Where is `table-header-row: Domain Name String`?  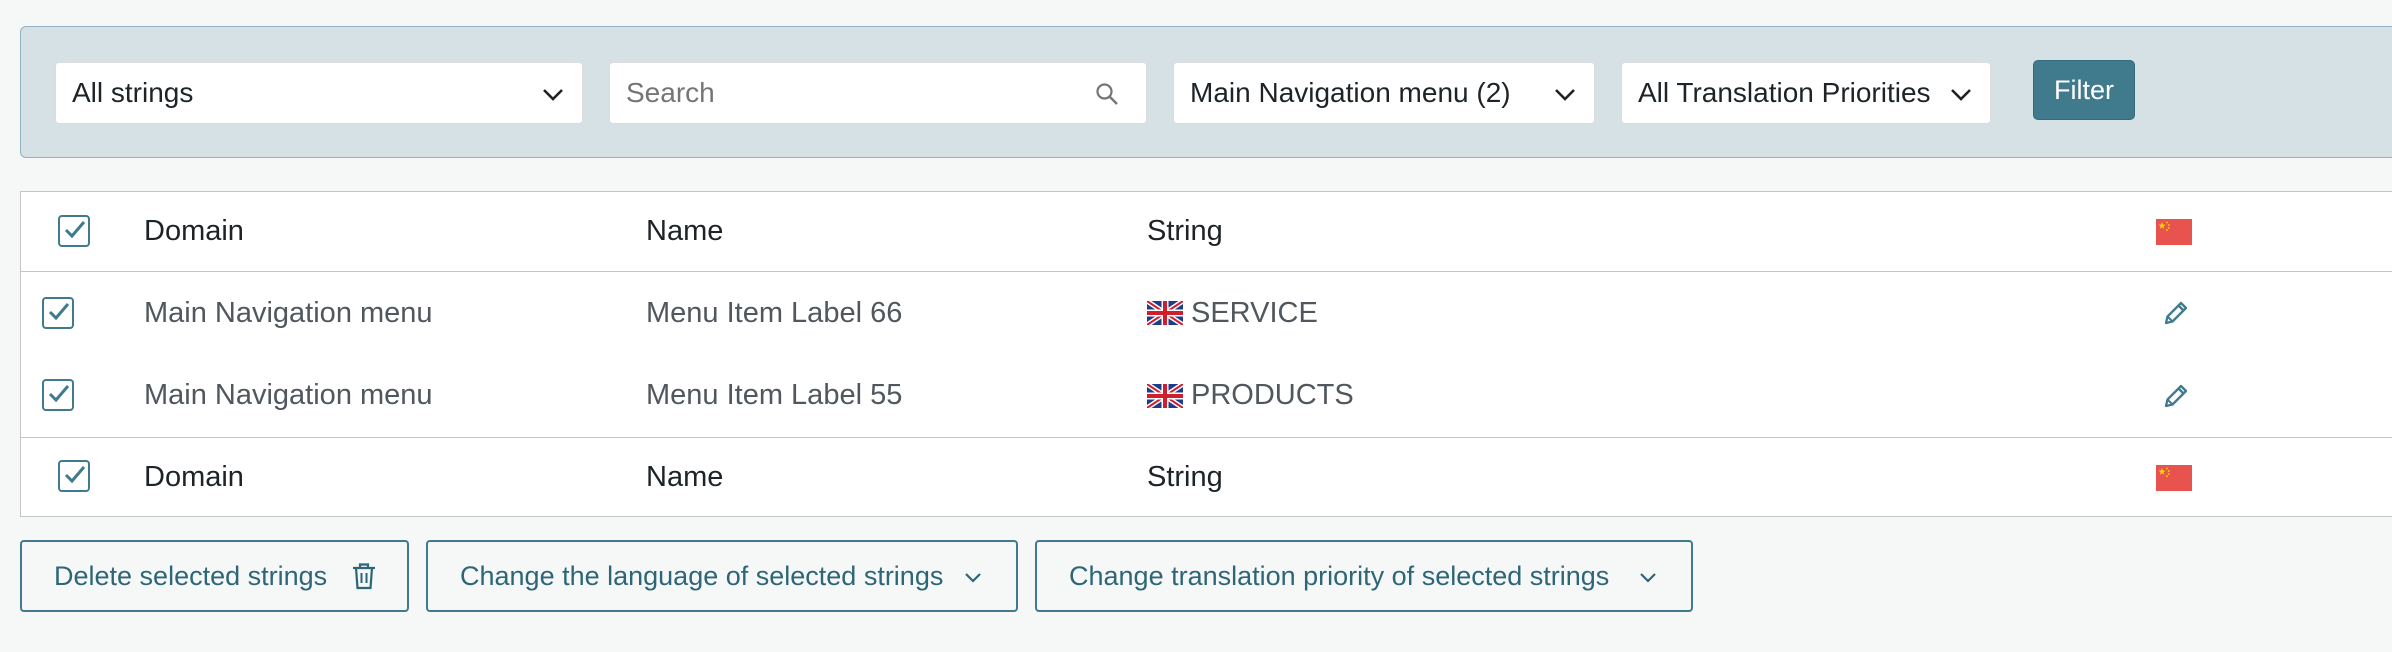 table-header-row: Domain Name String is located at coordinates (1206, 232).